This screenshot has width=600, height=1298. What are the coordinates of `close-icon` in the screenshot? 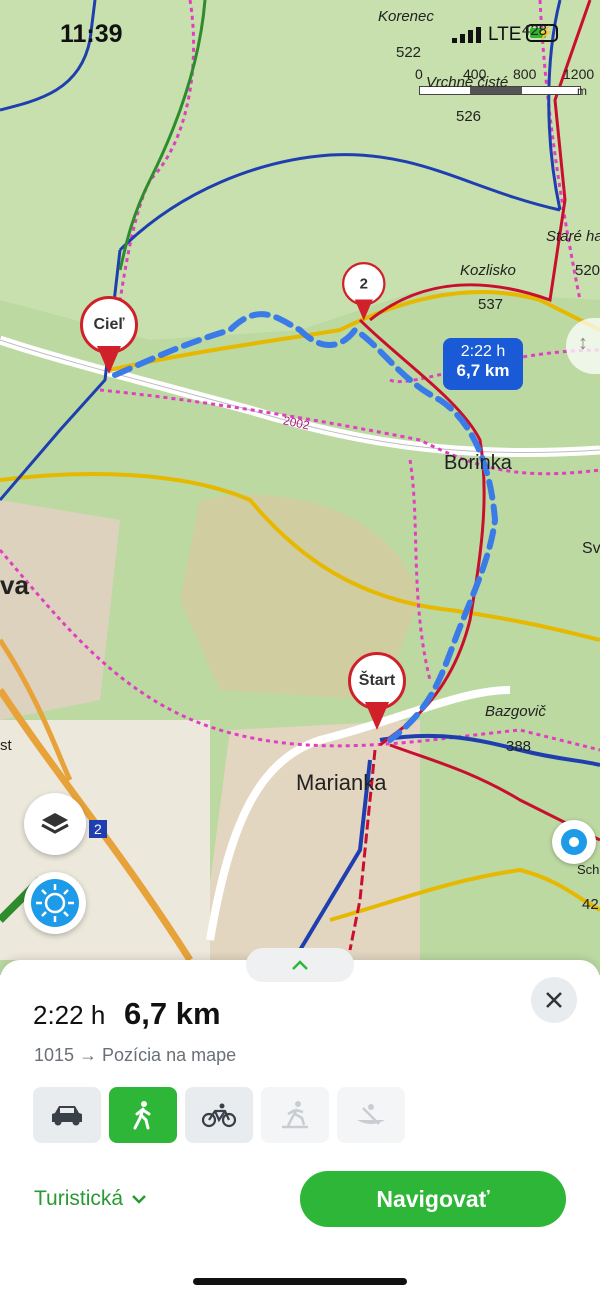 It's located at (554, 1000).